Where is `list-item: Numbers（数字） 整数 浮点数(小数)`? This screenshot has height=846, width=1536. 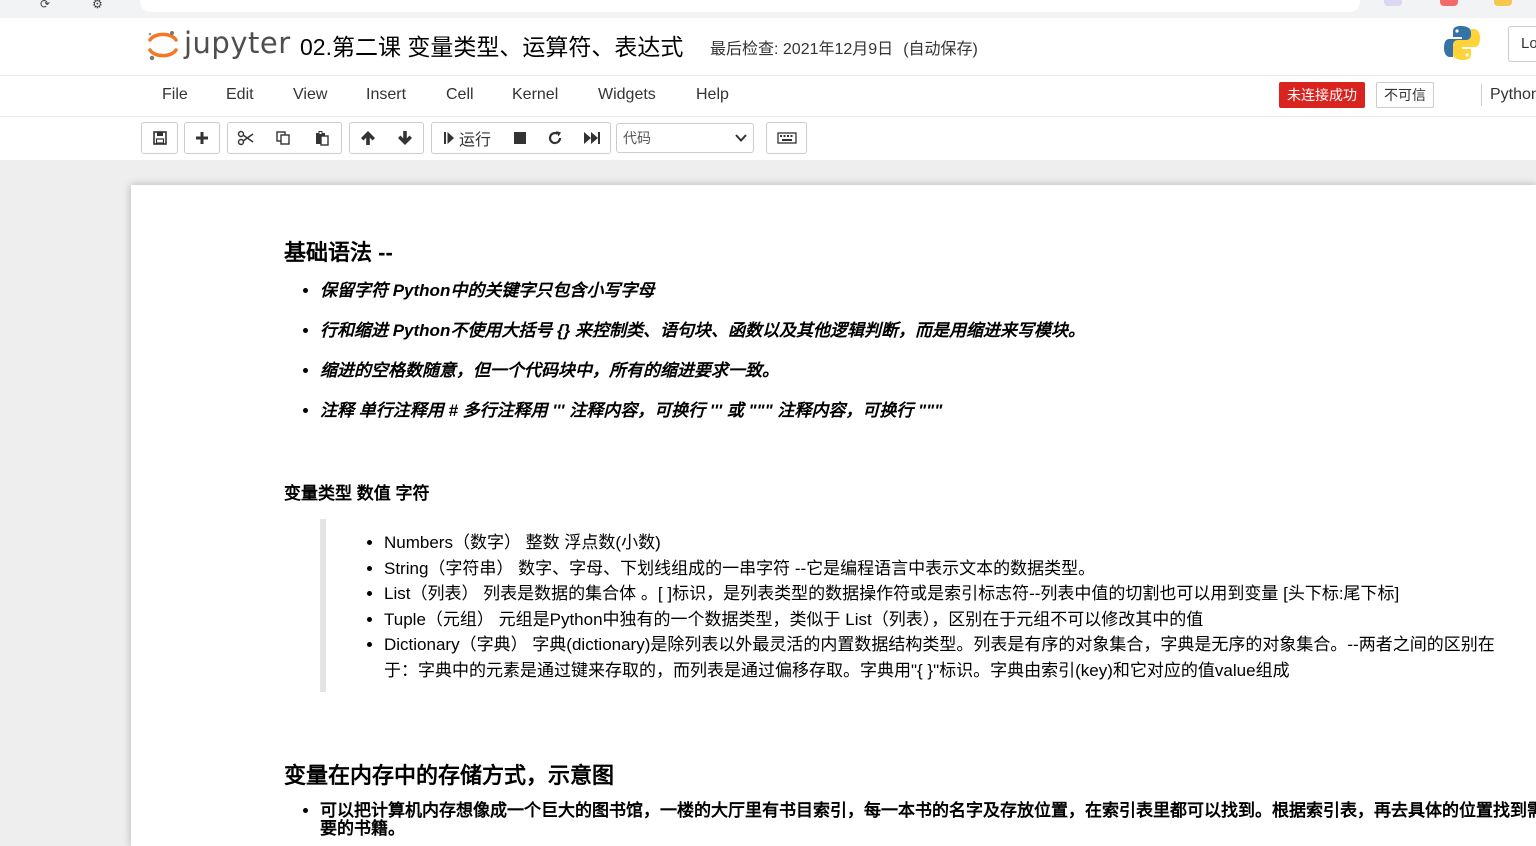 list-item: Numbers（数字） 整数 浮点数(小数) is located at coordinates (944, 543).